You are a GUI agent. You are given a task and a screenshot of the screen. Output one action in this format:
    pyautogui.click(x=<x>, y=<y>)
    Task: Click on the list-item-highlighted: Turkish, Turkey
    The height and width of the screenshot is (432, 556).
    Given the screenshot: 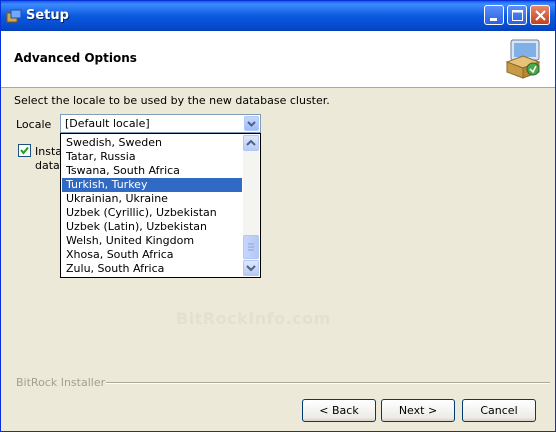 What is the action you would take?
    pyautogui.click(x=152, y=185)
    